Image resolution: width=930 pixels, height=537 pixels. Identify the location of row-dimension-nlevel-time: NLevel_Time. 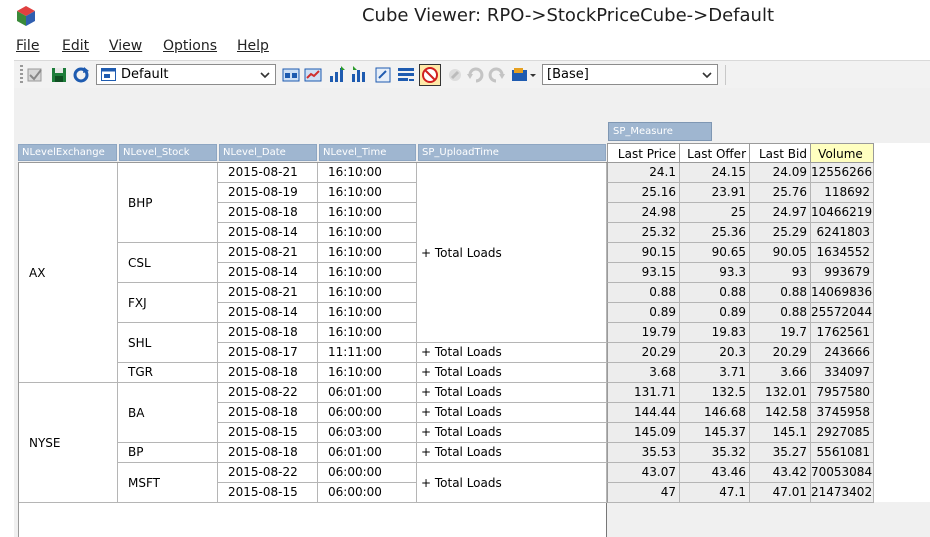
(367, 152).